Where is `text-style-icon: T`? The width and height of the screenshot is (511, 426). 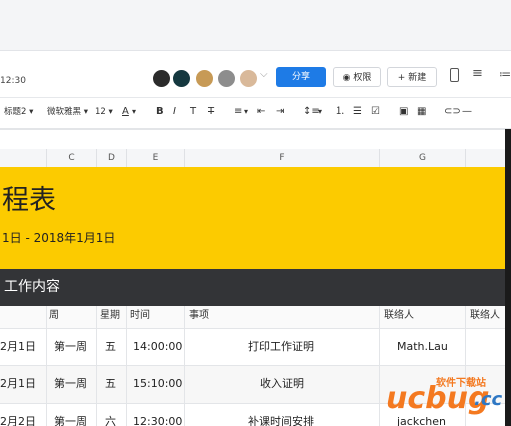
text-style-icon: T is located at coordinates (193, 112).